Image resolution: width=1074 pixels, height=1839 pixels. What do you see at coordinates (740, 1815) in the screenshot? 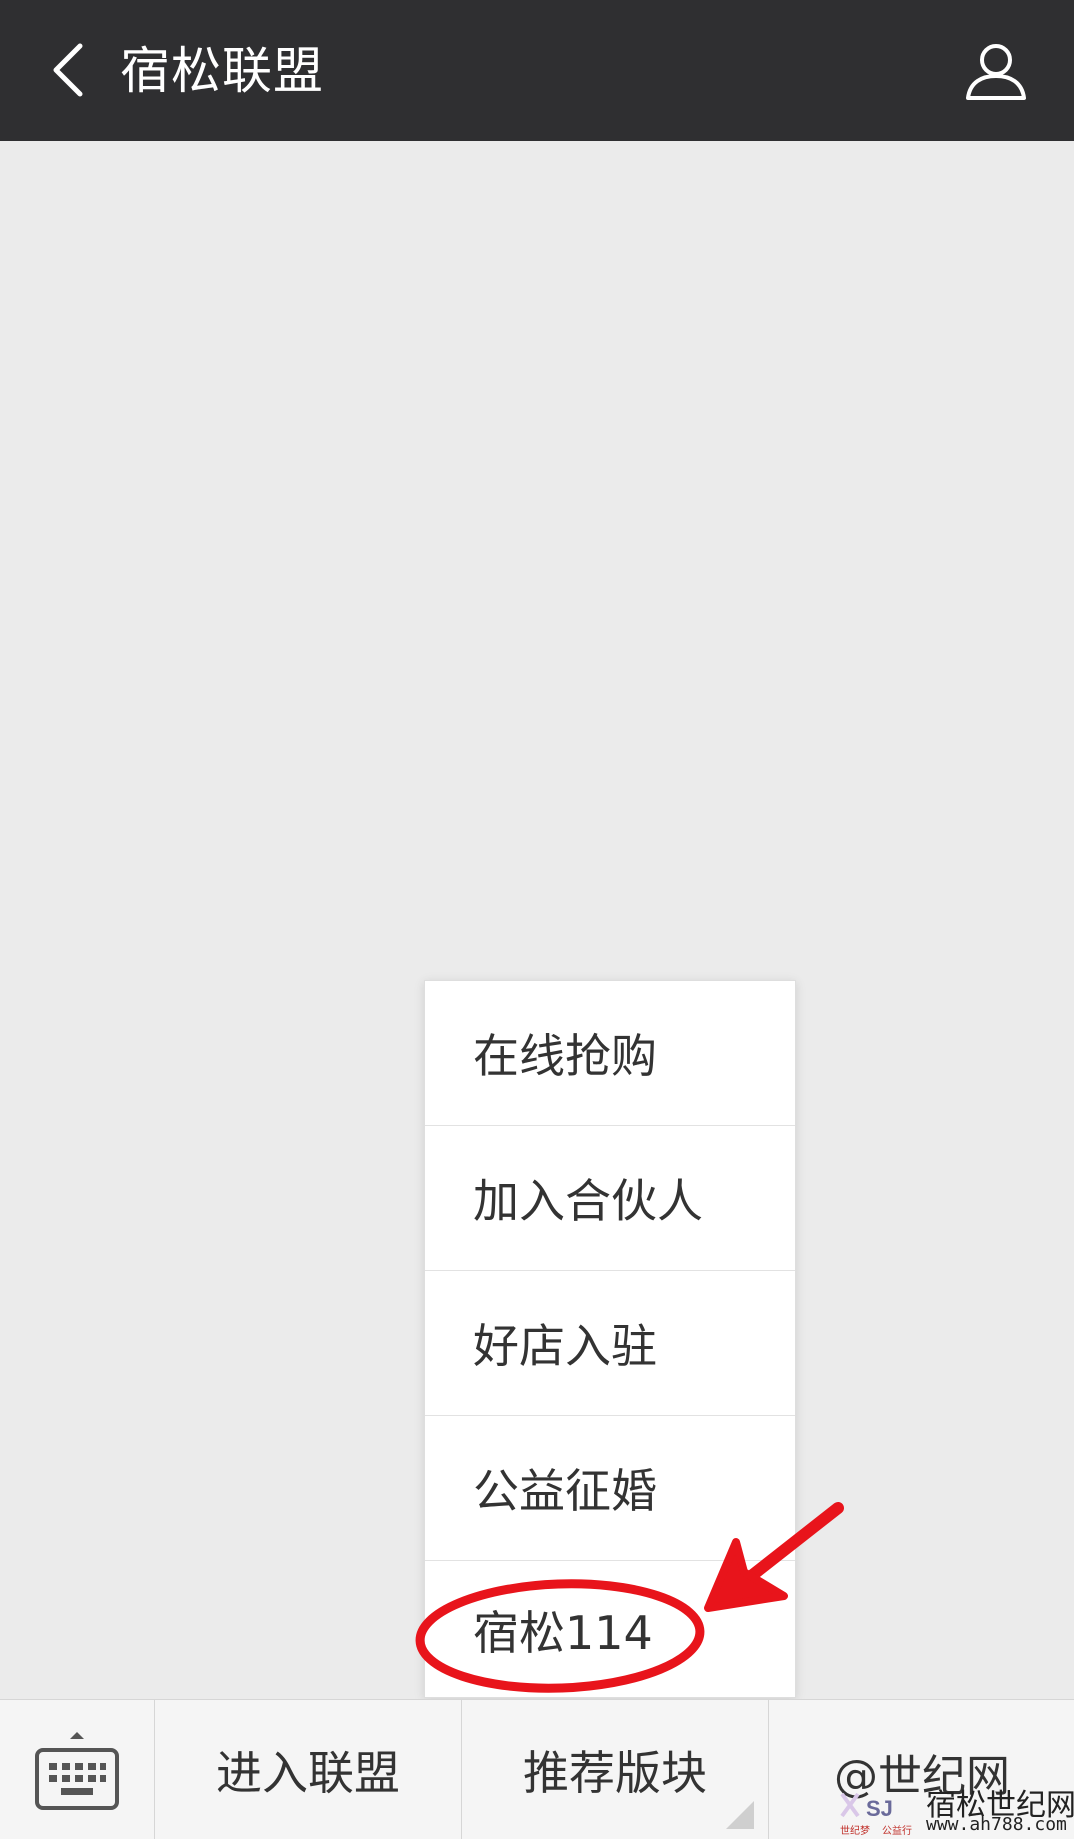
I see `submenu-indicator-icon` at bounding box center [740, 1815].